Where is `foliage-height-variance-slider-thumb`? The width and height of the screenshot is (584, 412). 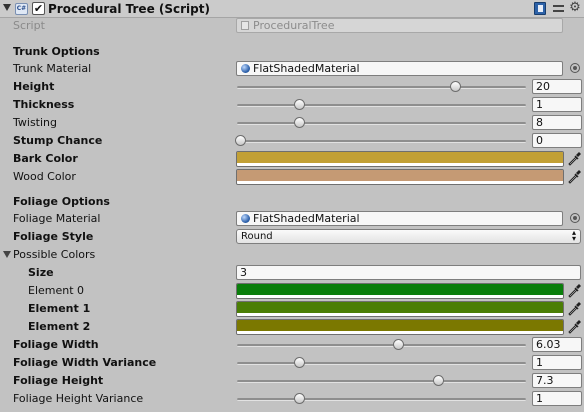 foliage-height-variance-slider-thumb is located at coordinates (300, 398).